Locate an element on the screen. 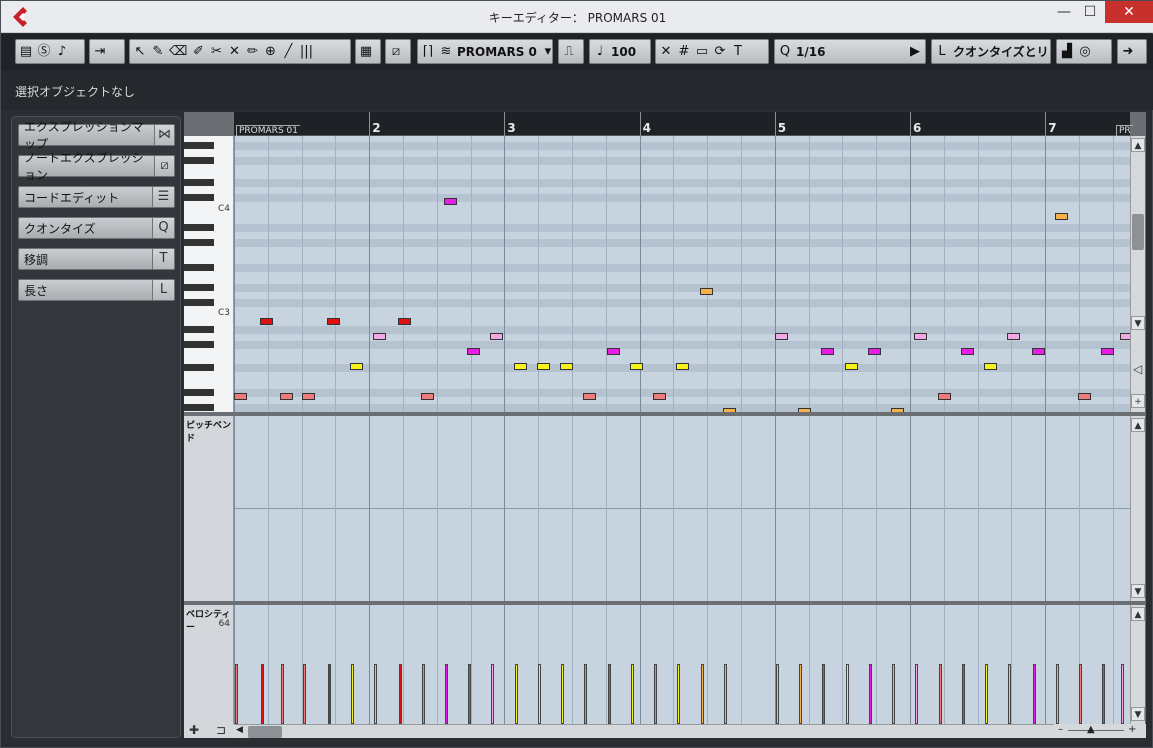 Image resolution: width=1153 pixels, height=748 pixels. horizontal-zoom: – ▲ + is located at coordinates (1100, 731).